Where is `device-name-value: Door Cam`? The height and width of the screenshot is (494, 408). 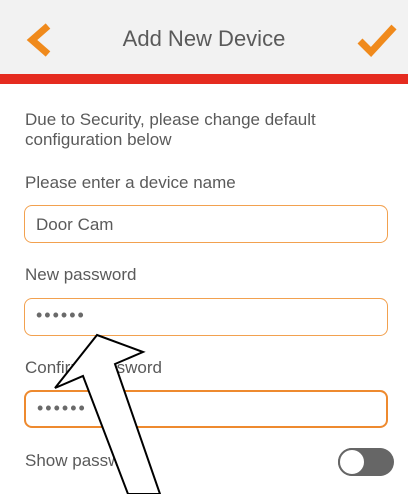
device-name-value: Door Cam is located at coordinates (75, 224).